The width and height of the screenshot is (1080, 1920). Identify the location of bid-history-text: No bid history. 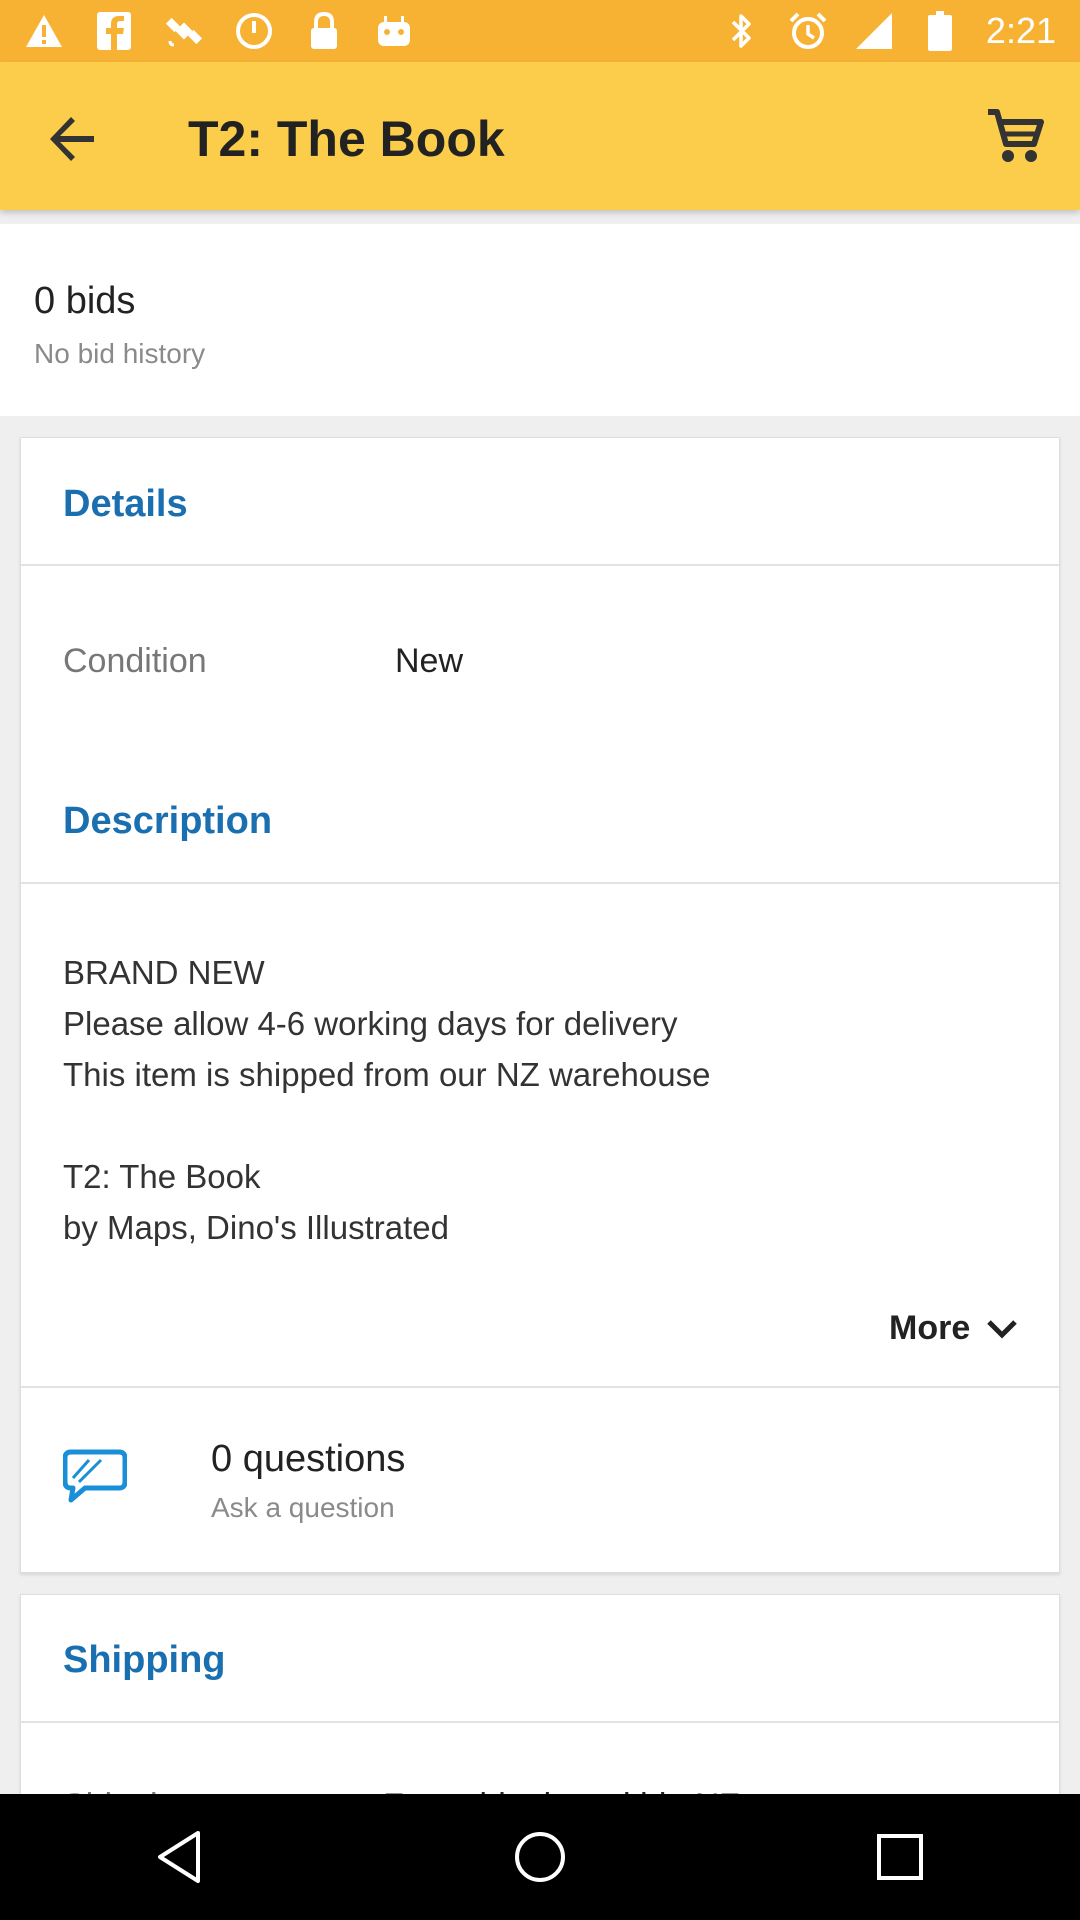
(120, 353).